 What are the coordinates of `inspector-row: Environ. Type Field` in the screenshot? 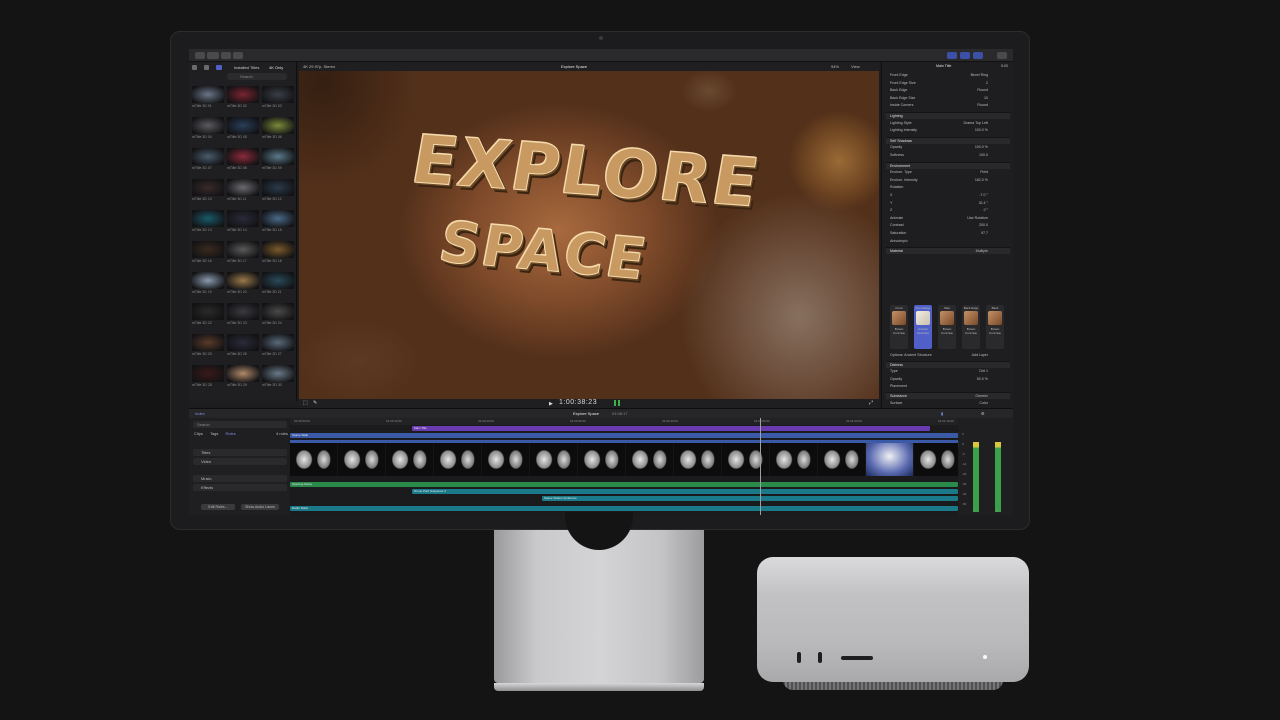 It's located at (948, 172).